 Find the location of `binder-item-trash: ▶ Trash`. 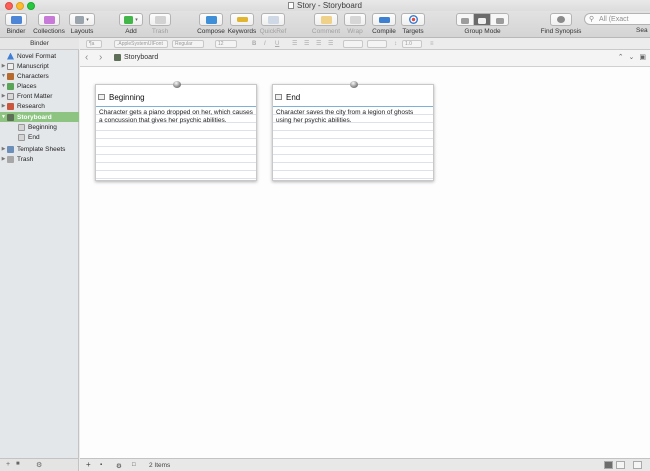

binder-item-trash: ▶ Trash is located at coordinates (39, 159).